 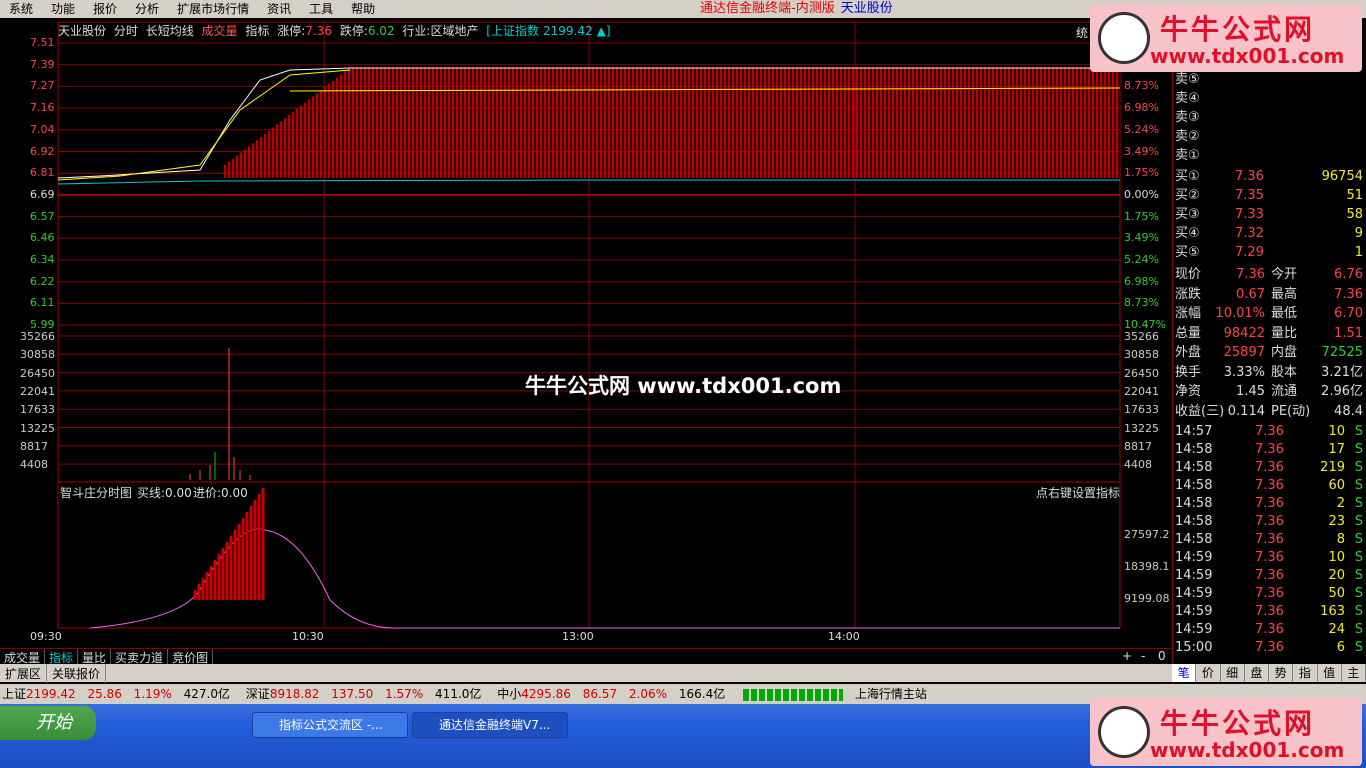 What do you see at coordinates (1270, 313) in the screenshot?
I see `quote-row: 涨幅 10.01% 最低 6.70` at bounding box center [1270, 313].